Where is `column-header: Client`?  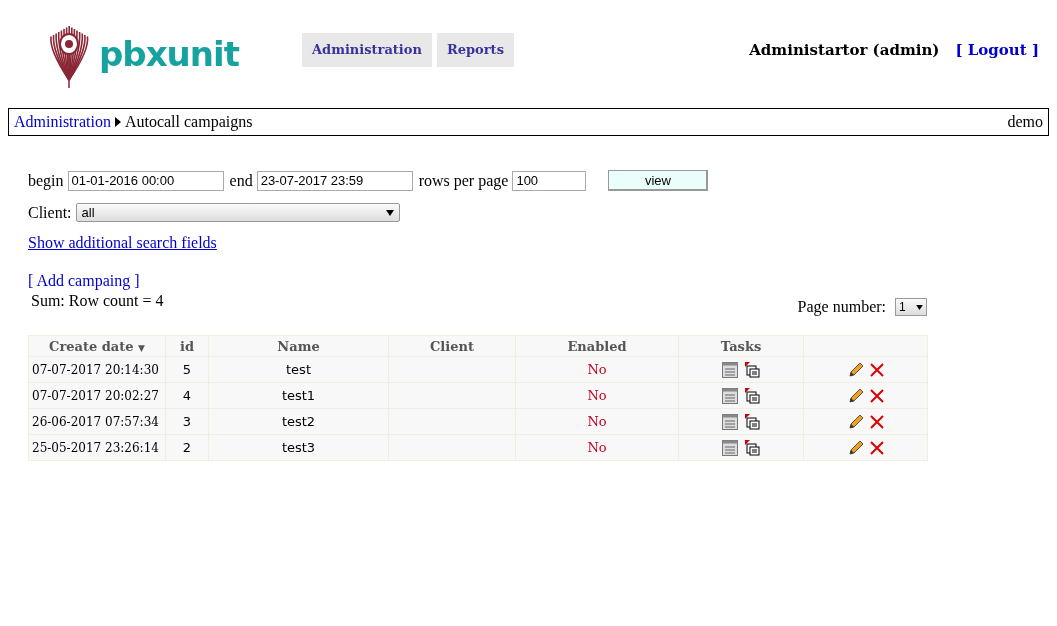 column-header: Client is located at coordinates (452, 346).